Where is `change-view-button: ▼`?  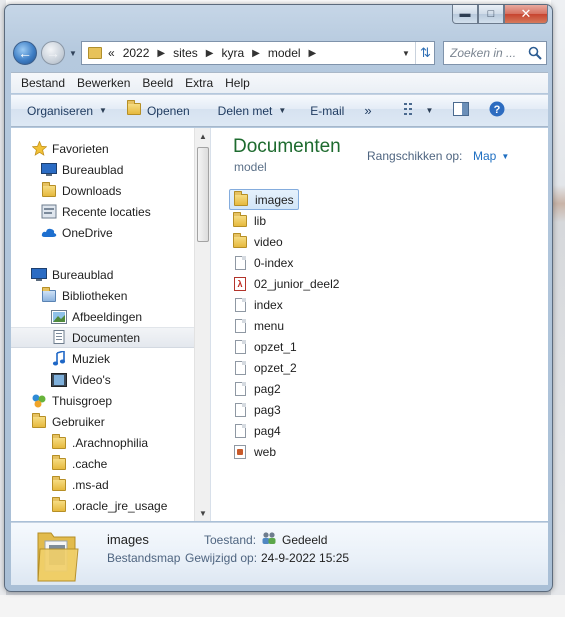
change-view-button: ▼ is located at coordinates (418, 110).